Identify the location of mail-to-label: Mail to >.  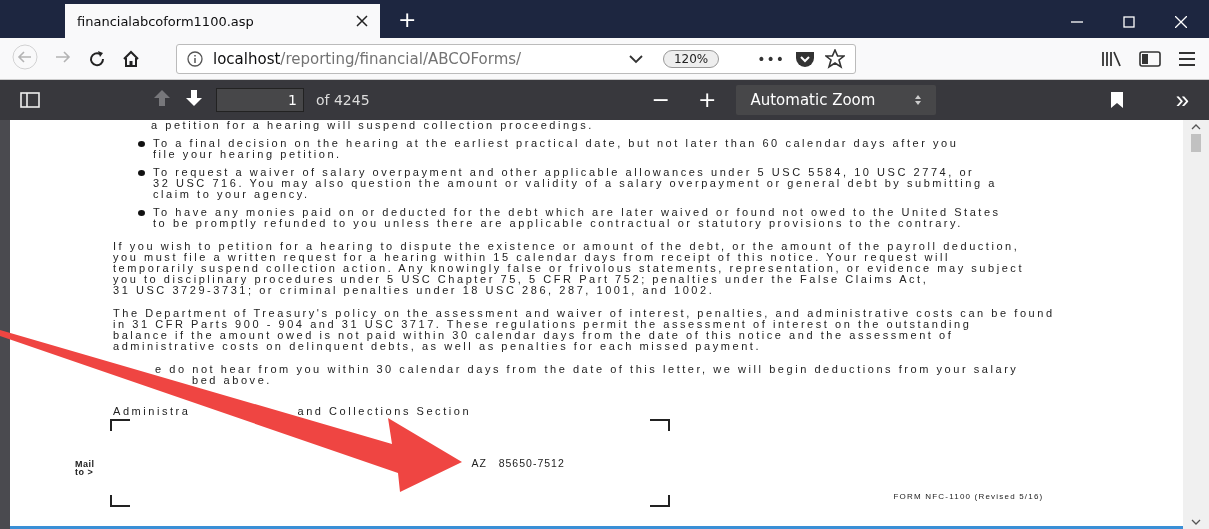
(85, 468).